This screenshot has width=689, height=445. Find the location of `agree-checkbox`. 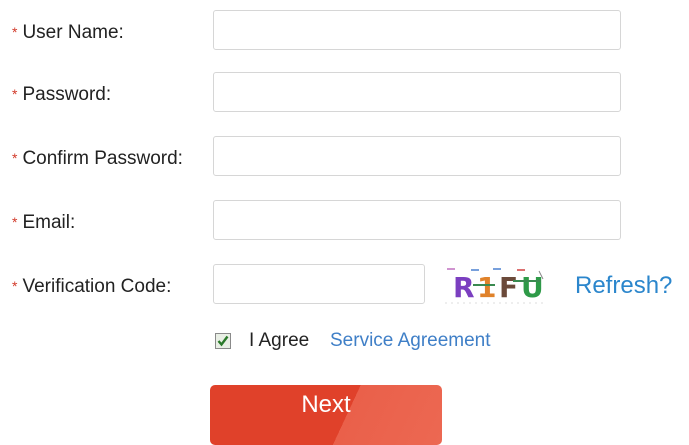

agree-checkbox is located at coordinates (223, 341).